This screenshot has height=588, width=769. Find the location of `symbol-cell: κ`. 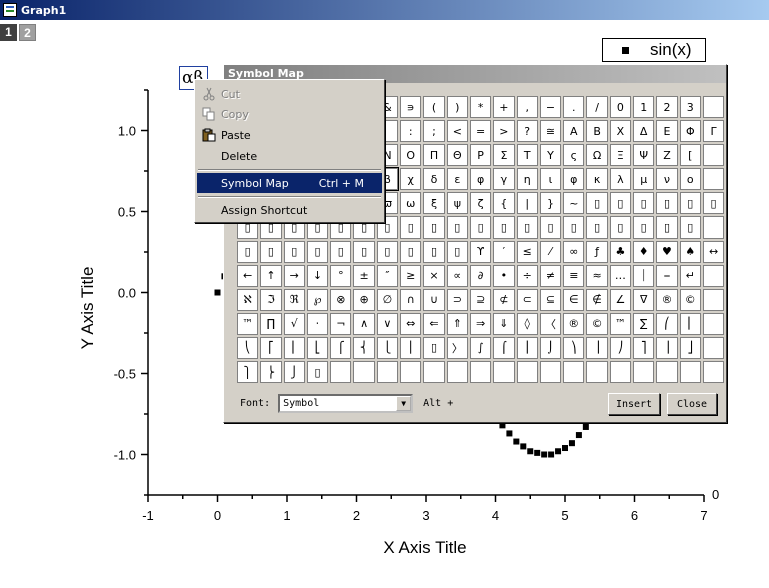

symbol-cell: κ is located at coordinates (597, 179).